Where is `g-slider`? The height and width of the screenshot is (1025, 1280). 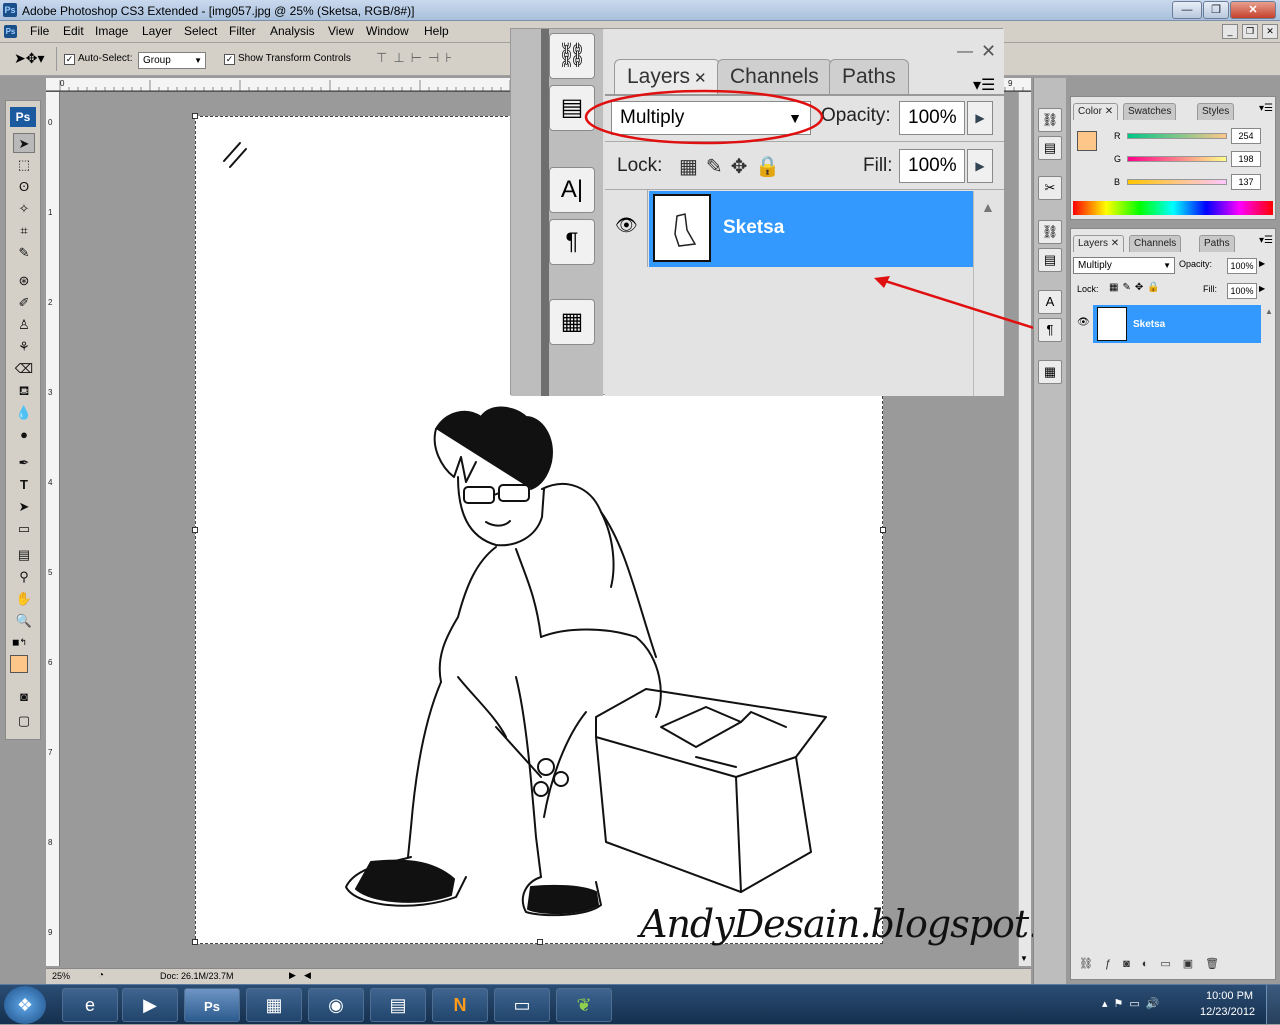 g-slider is located at coordinates (1177, 159).